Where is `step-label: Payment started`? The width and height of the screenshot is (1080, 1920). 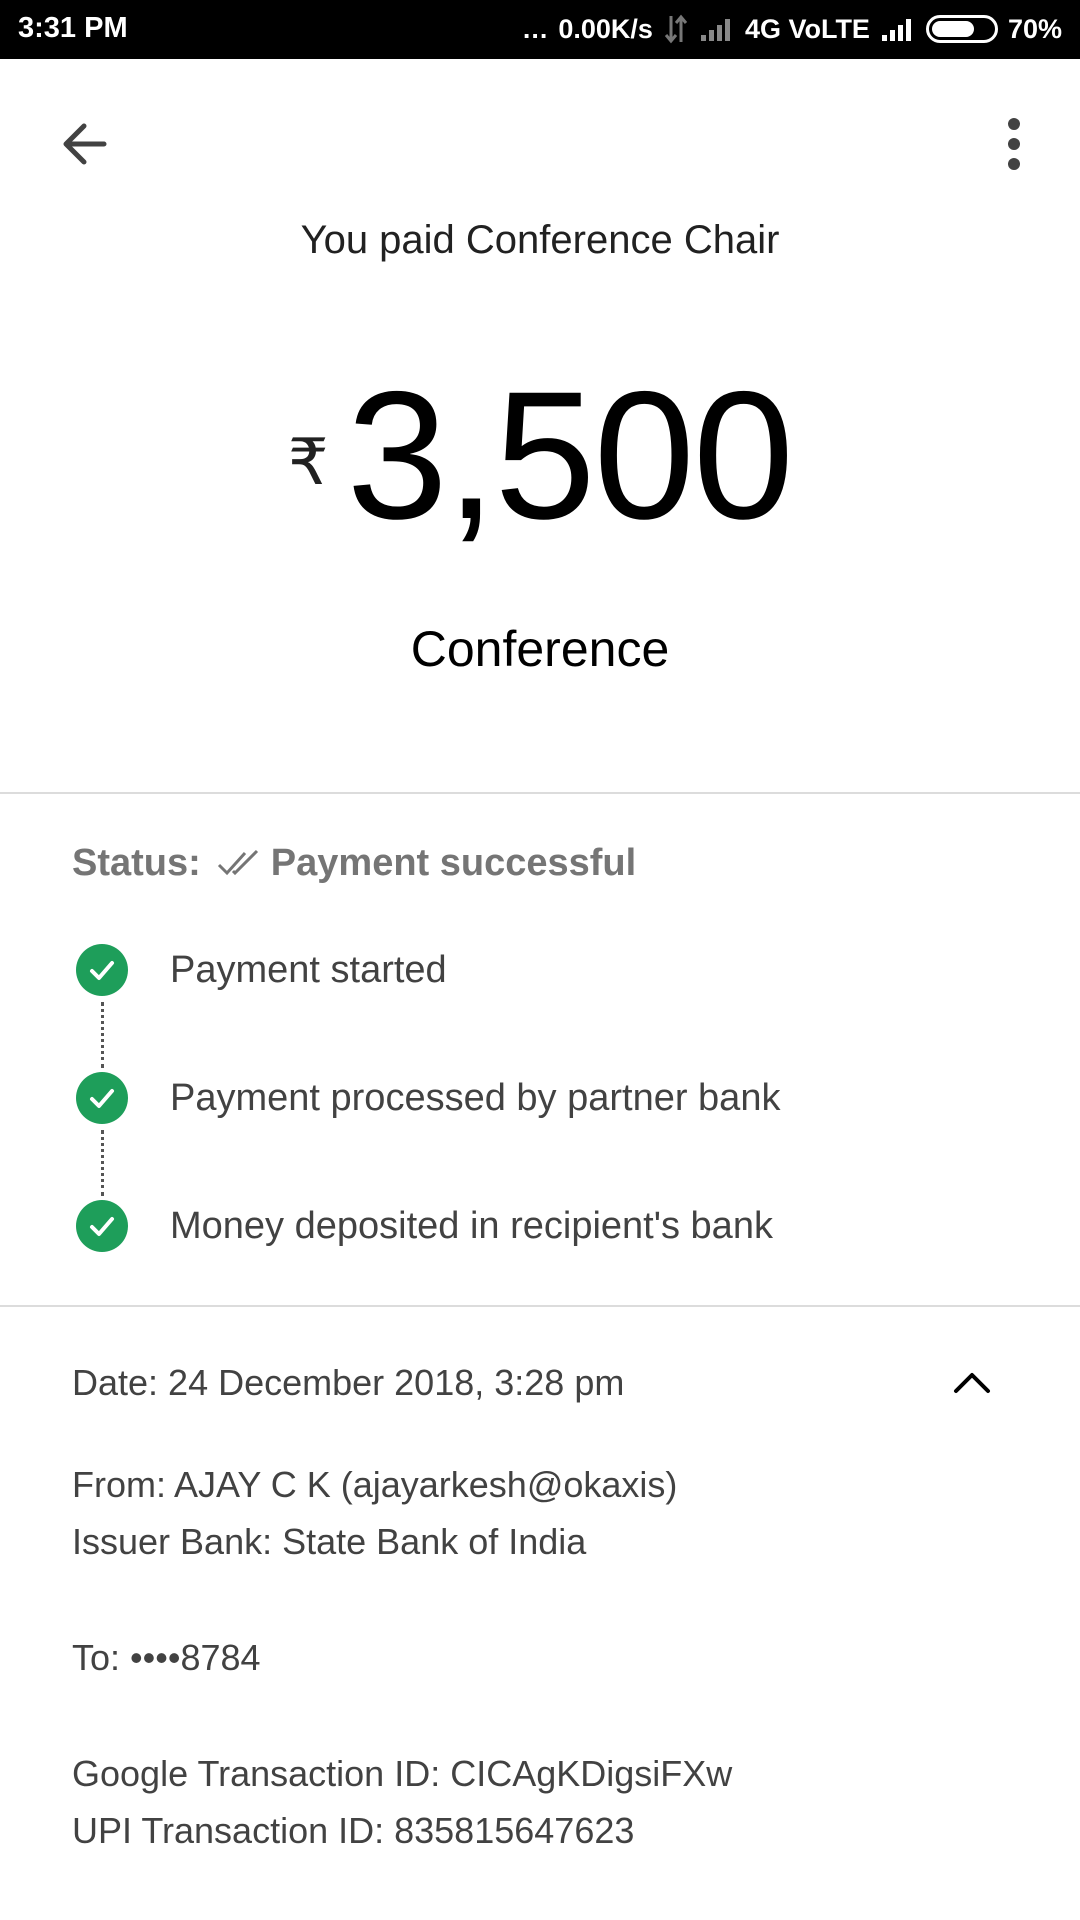 step-label: Payment started is located at coordinates (308, 969).